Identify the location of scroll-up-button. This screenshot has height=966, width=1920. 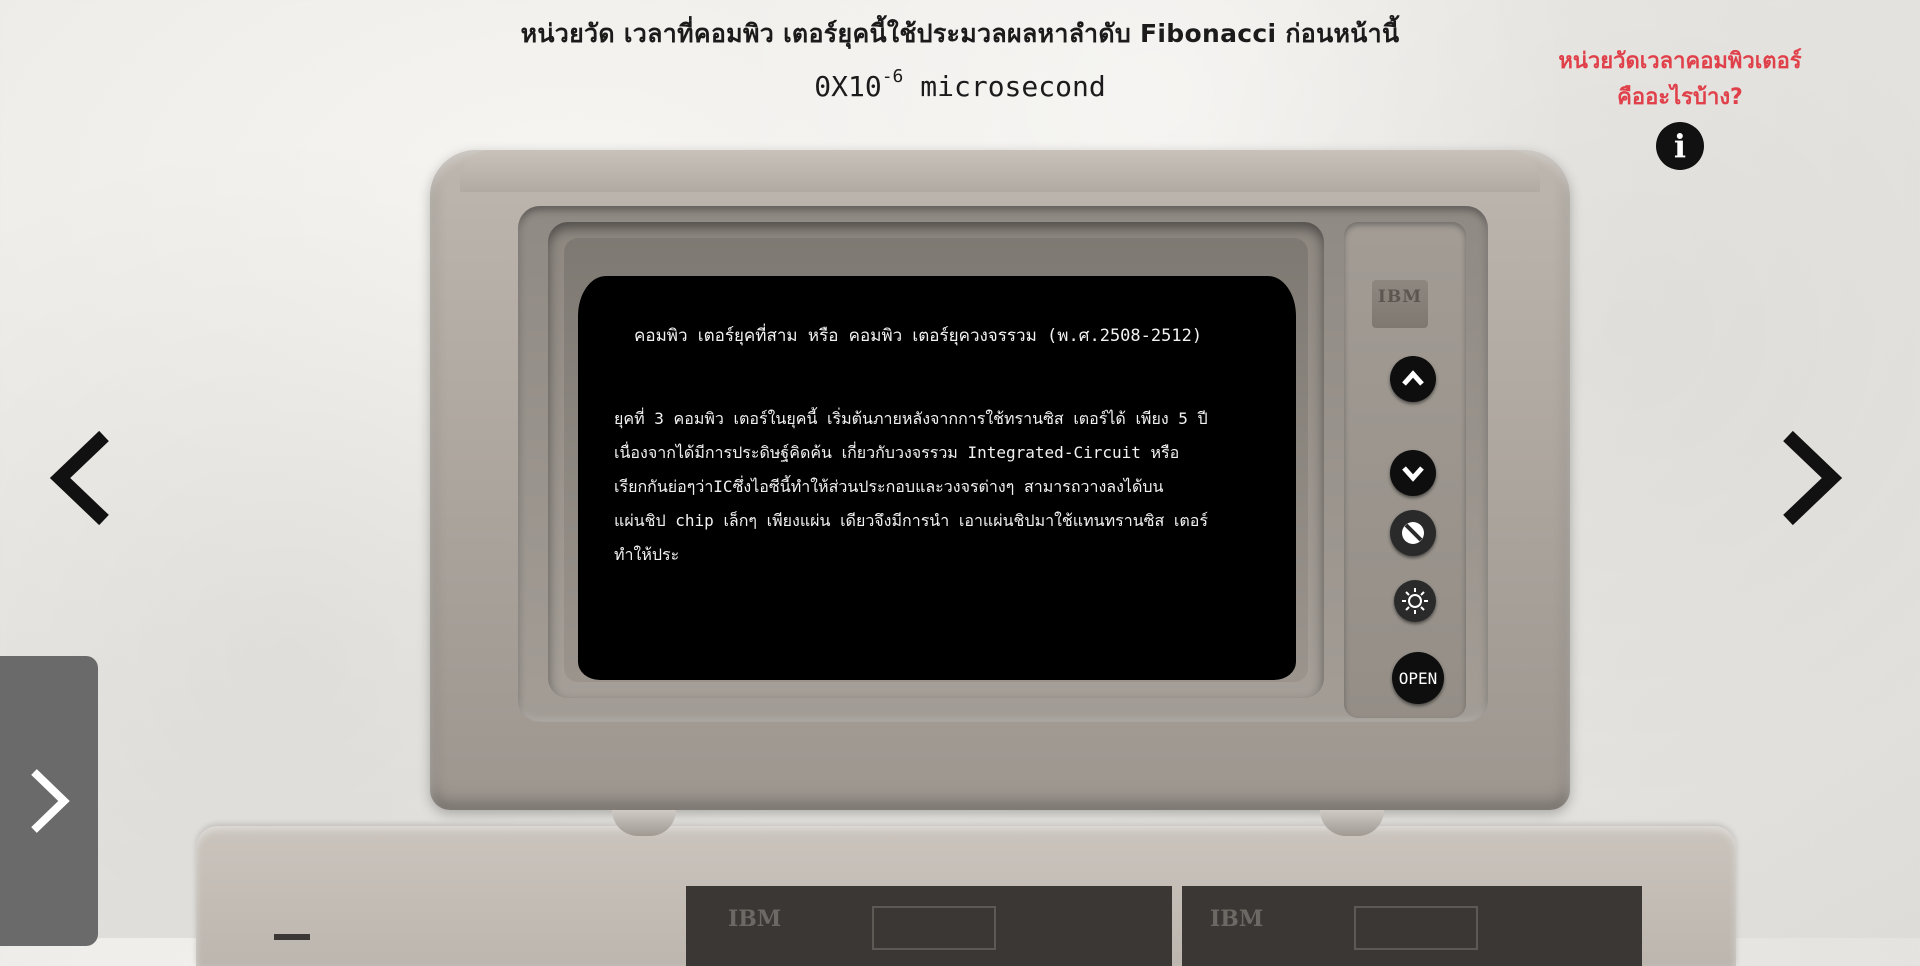
(1413, 379).